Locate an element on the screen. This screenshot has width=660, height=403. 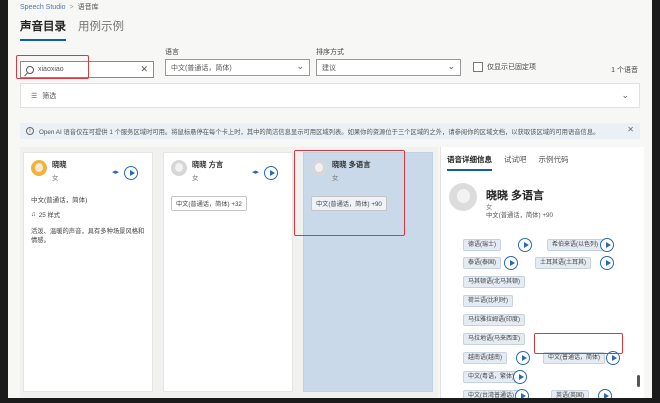
language-chip: 中文(普通话，简体) +32 is located at coordinates (209, 203).